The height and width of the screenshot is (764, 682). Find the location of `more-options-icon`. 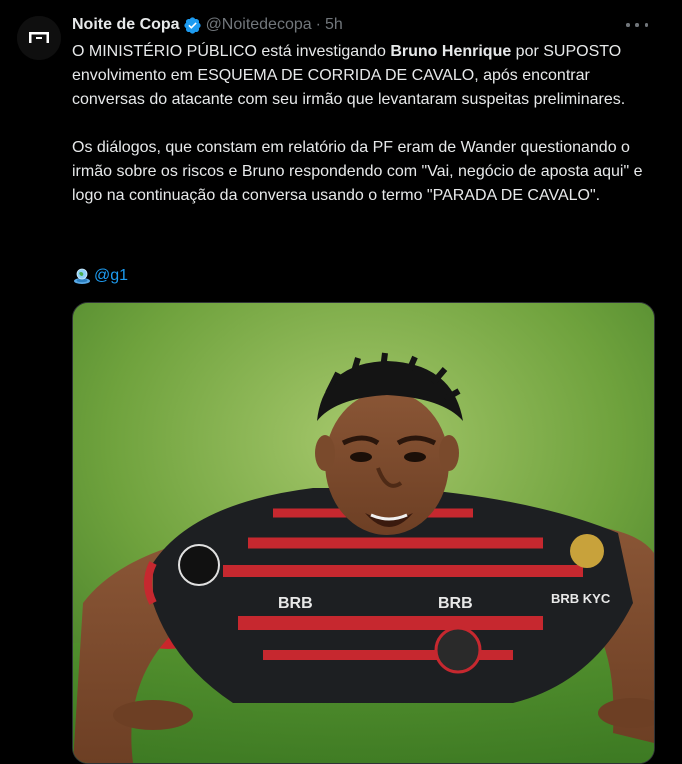

more-options-icon is located at coordinates (637, 25).